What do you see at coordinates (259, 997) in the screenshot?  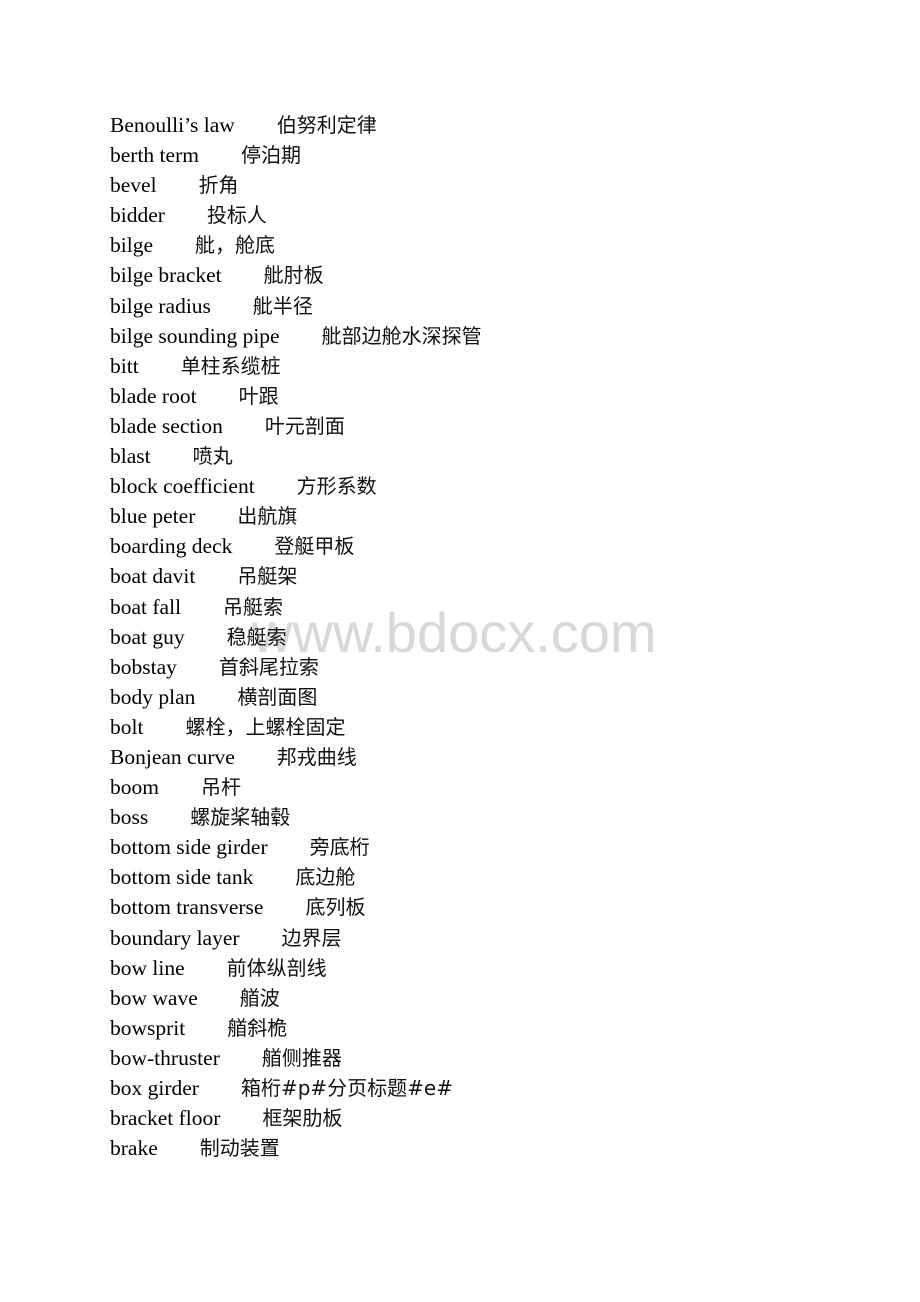 I see `entry-translation: 艏波` at bounding box center [259, 997].